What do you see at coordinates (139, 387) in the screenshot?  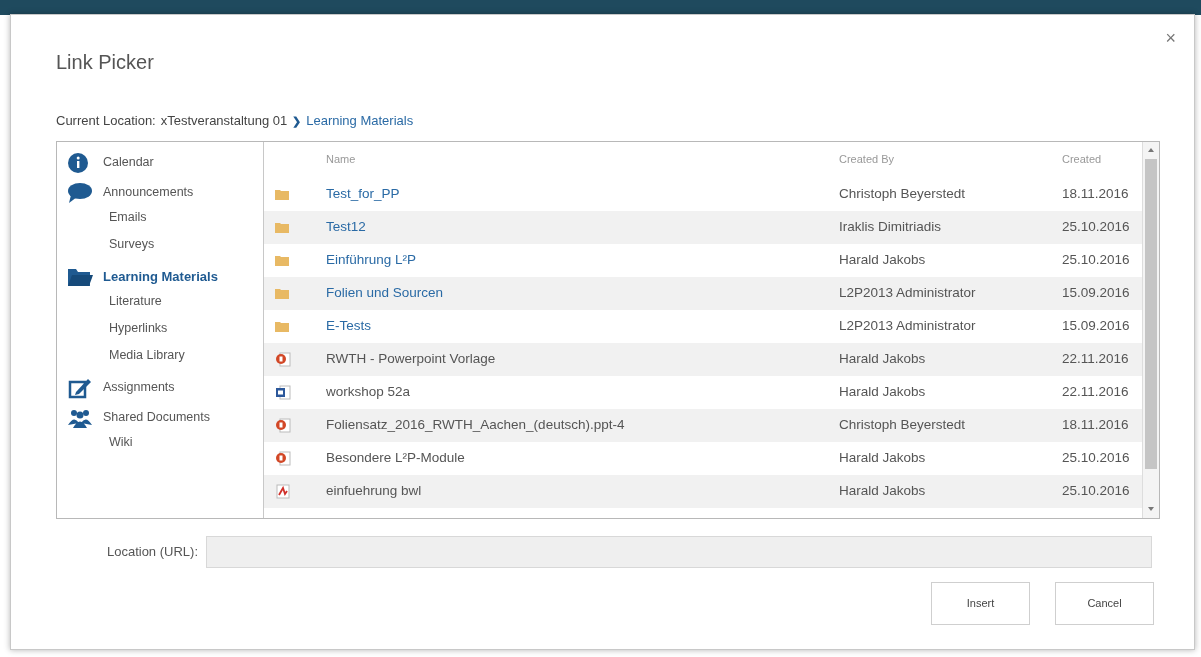 I see `sidebar-item: Assignments` at bounding box center [139, 387].